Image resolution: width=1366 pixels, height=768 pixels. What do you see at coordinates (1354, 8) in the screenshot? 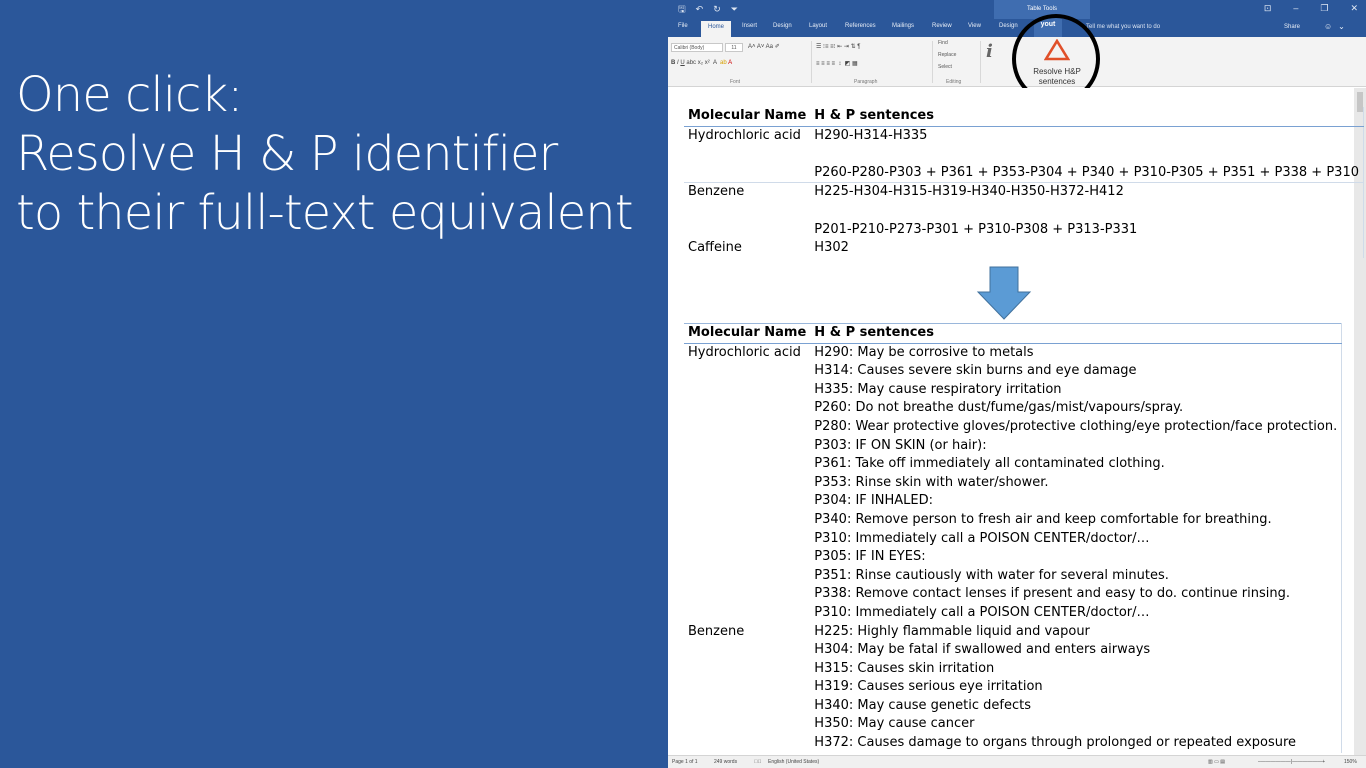
I see `close-icon: ✕` at bounding box center [1354, 8].